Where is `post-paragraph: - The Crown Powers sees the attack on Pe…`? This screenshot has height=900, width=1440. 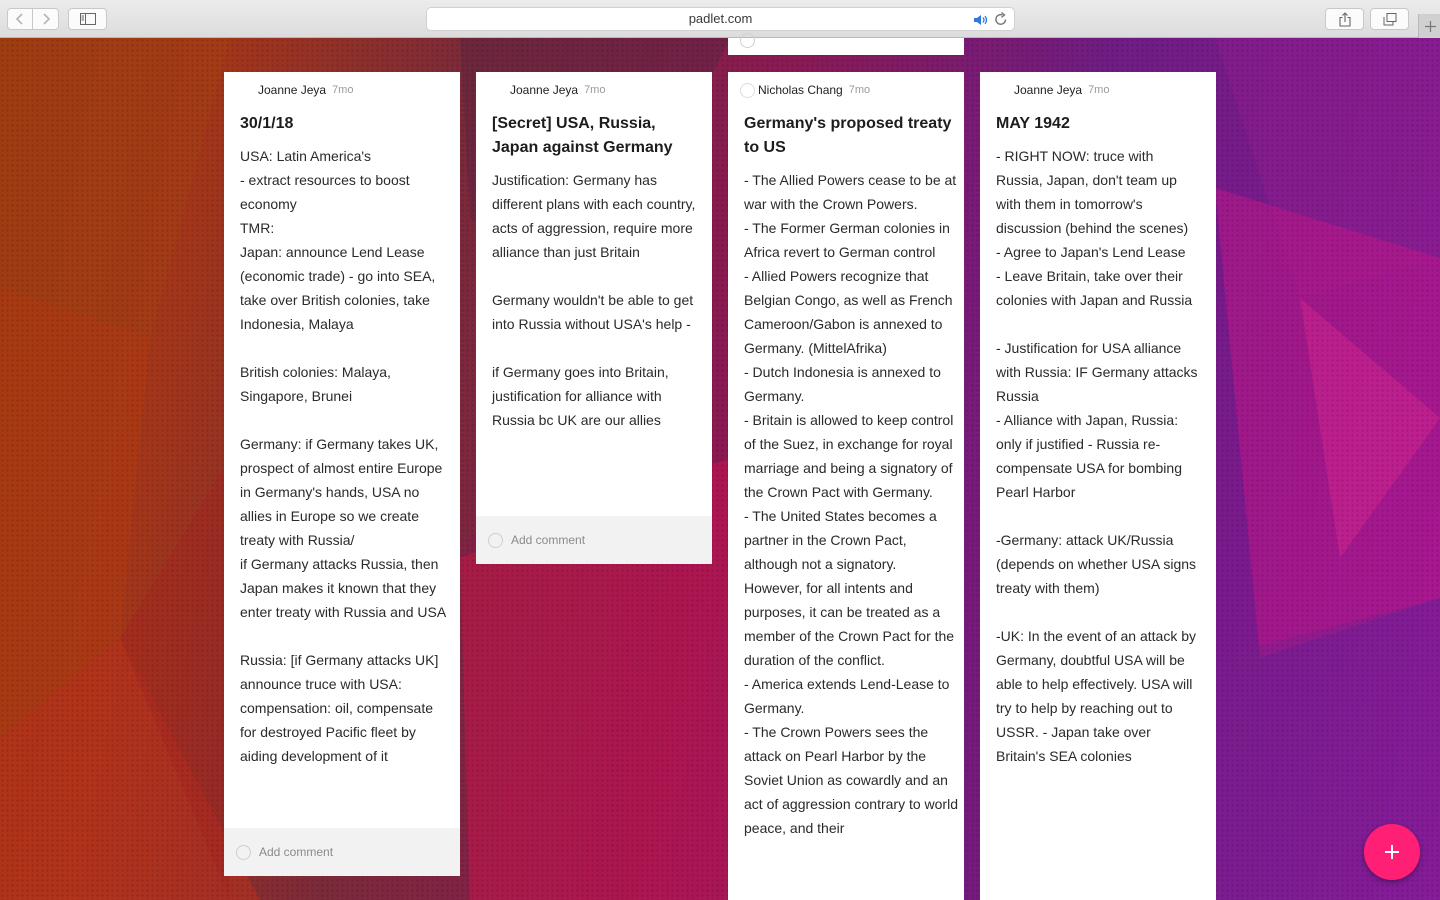
post-paragraph: - The Crown Powers sees the attack on Pe… is located at coordinates (851, 780).